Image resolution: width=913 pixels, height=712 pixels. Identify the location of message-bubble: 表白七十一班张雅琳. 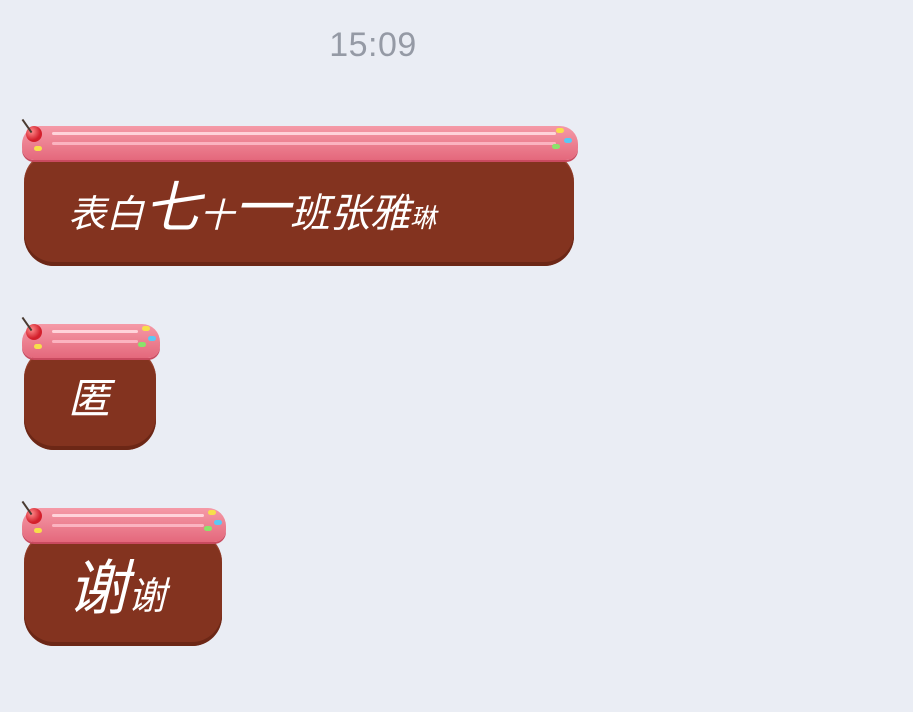
(298, 192).